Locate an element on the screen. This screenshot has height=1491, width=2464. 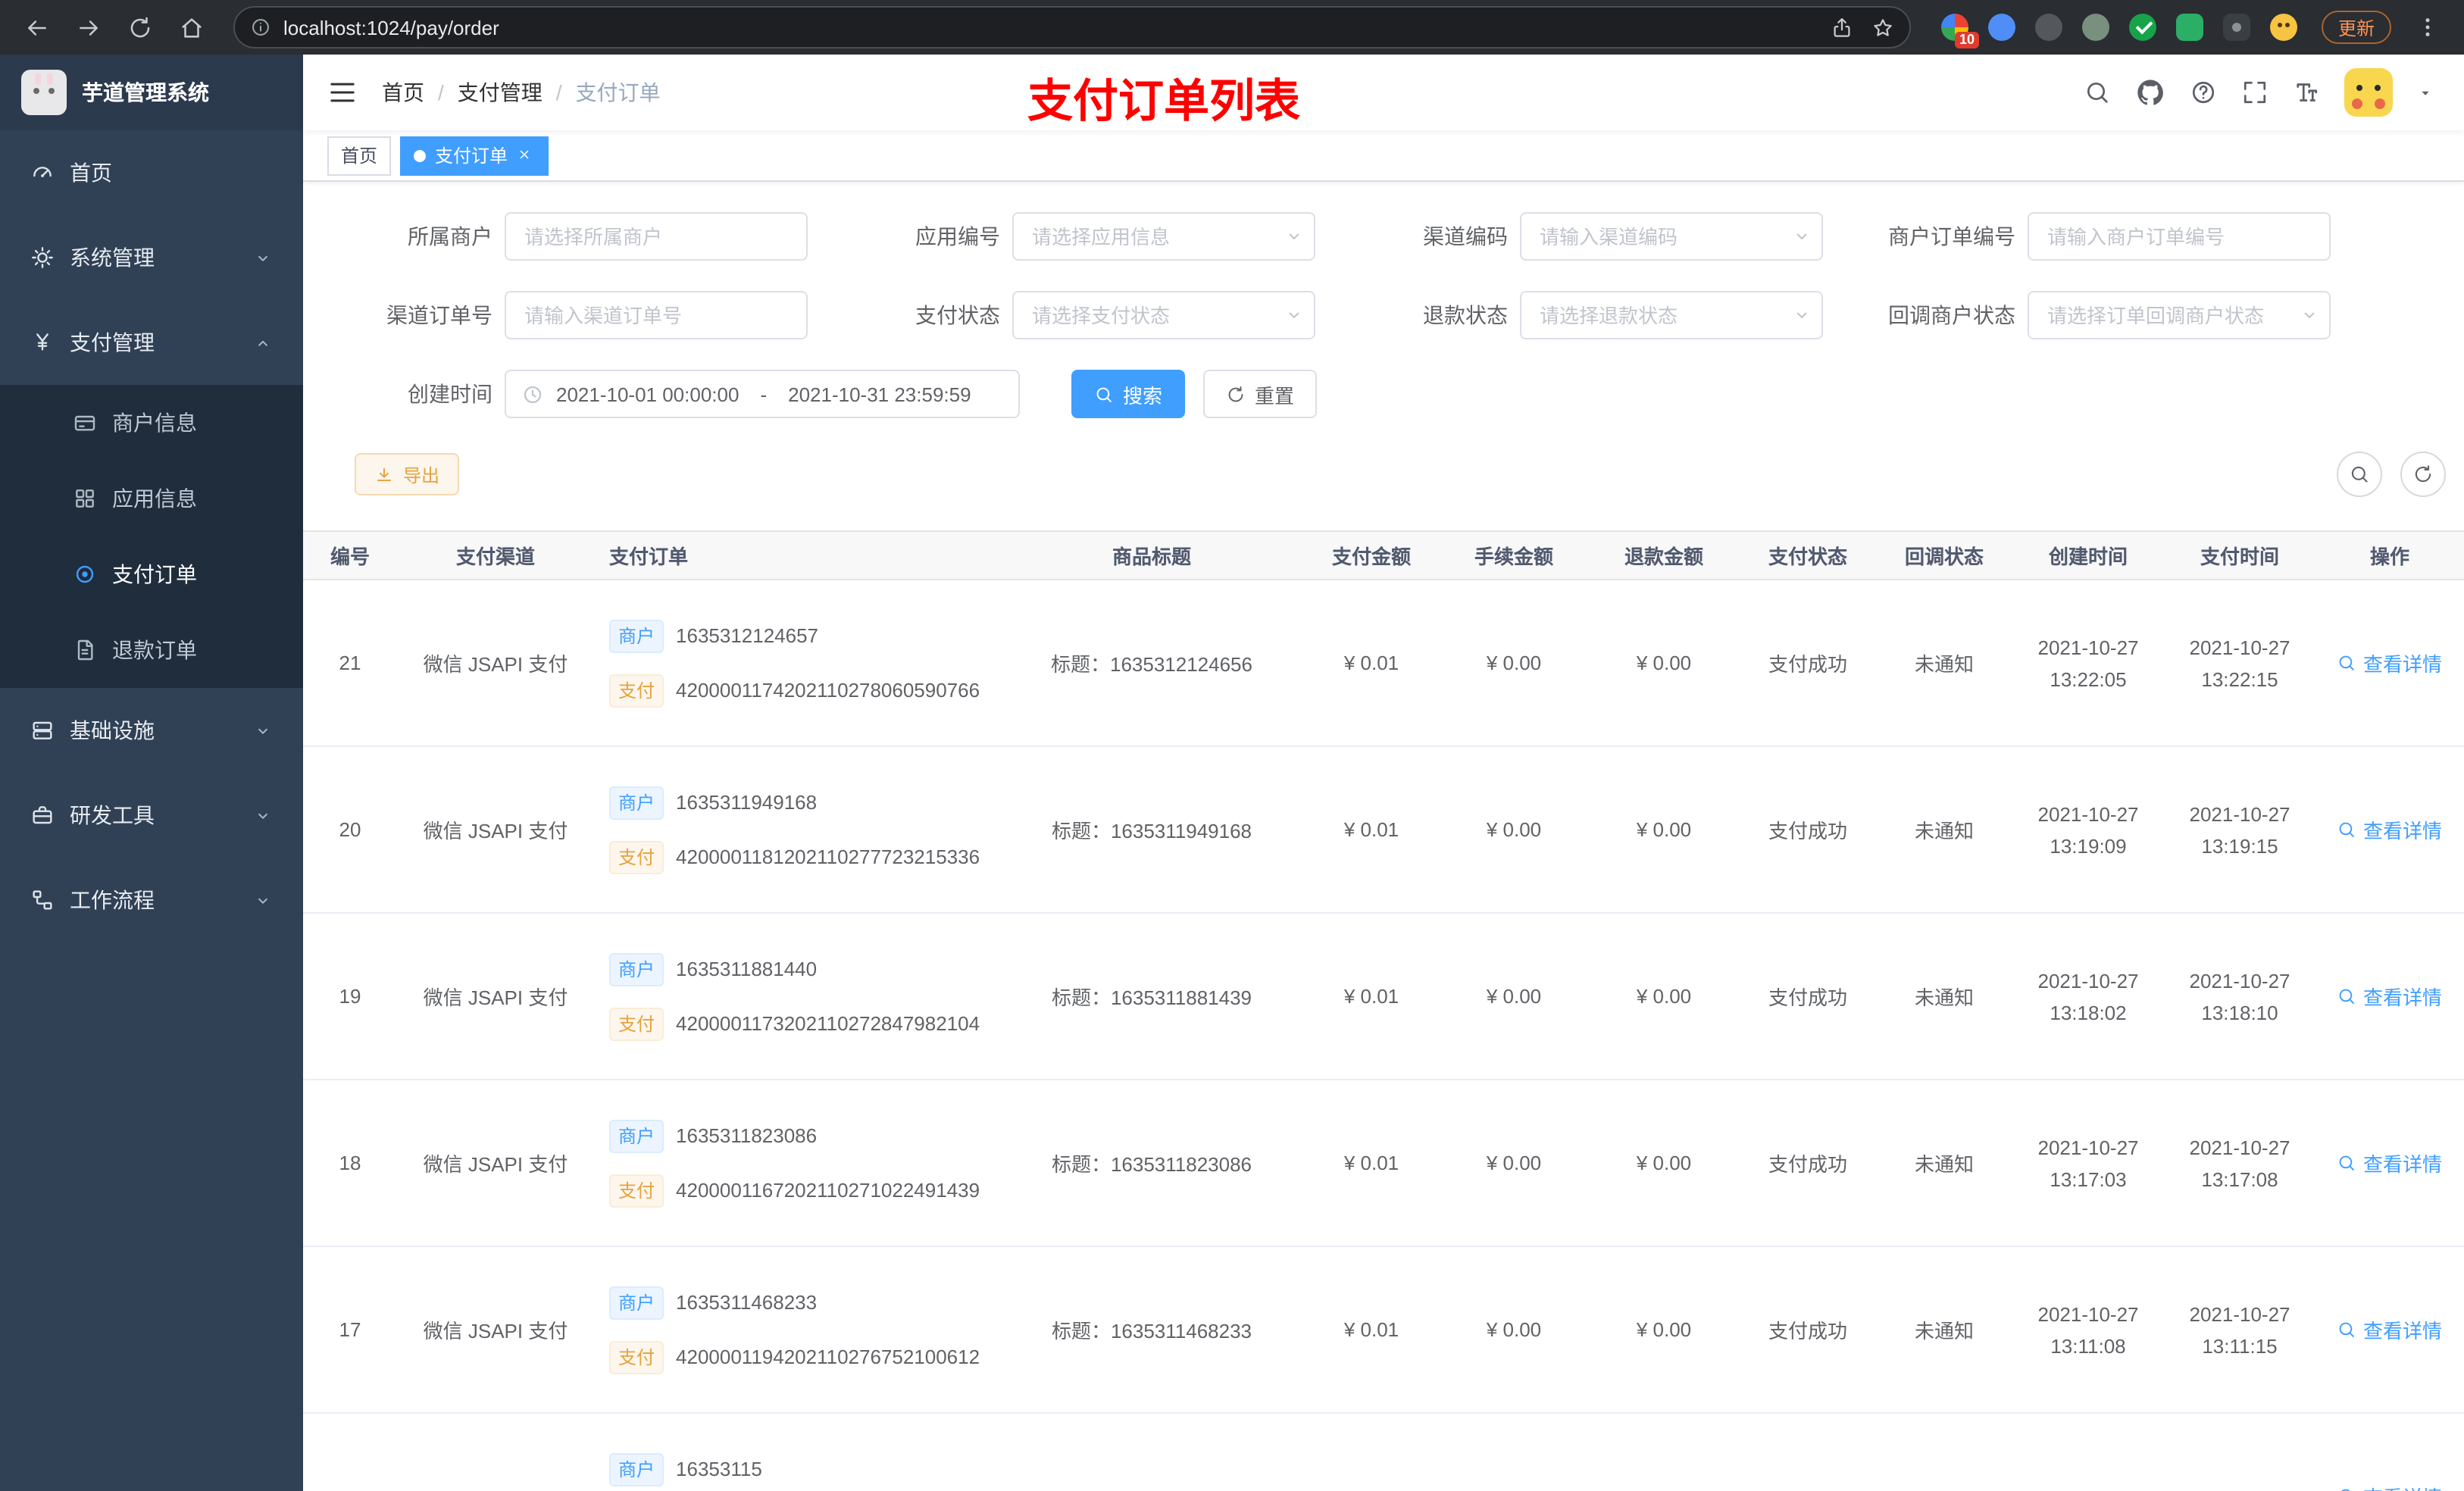
refund-status-select is located at coordinates (1671, 315).